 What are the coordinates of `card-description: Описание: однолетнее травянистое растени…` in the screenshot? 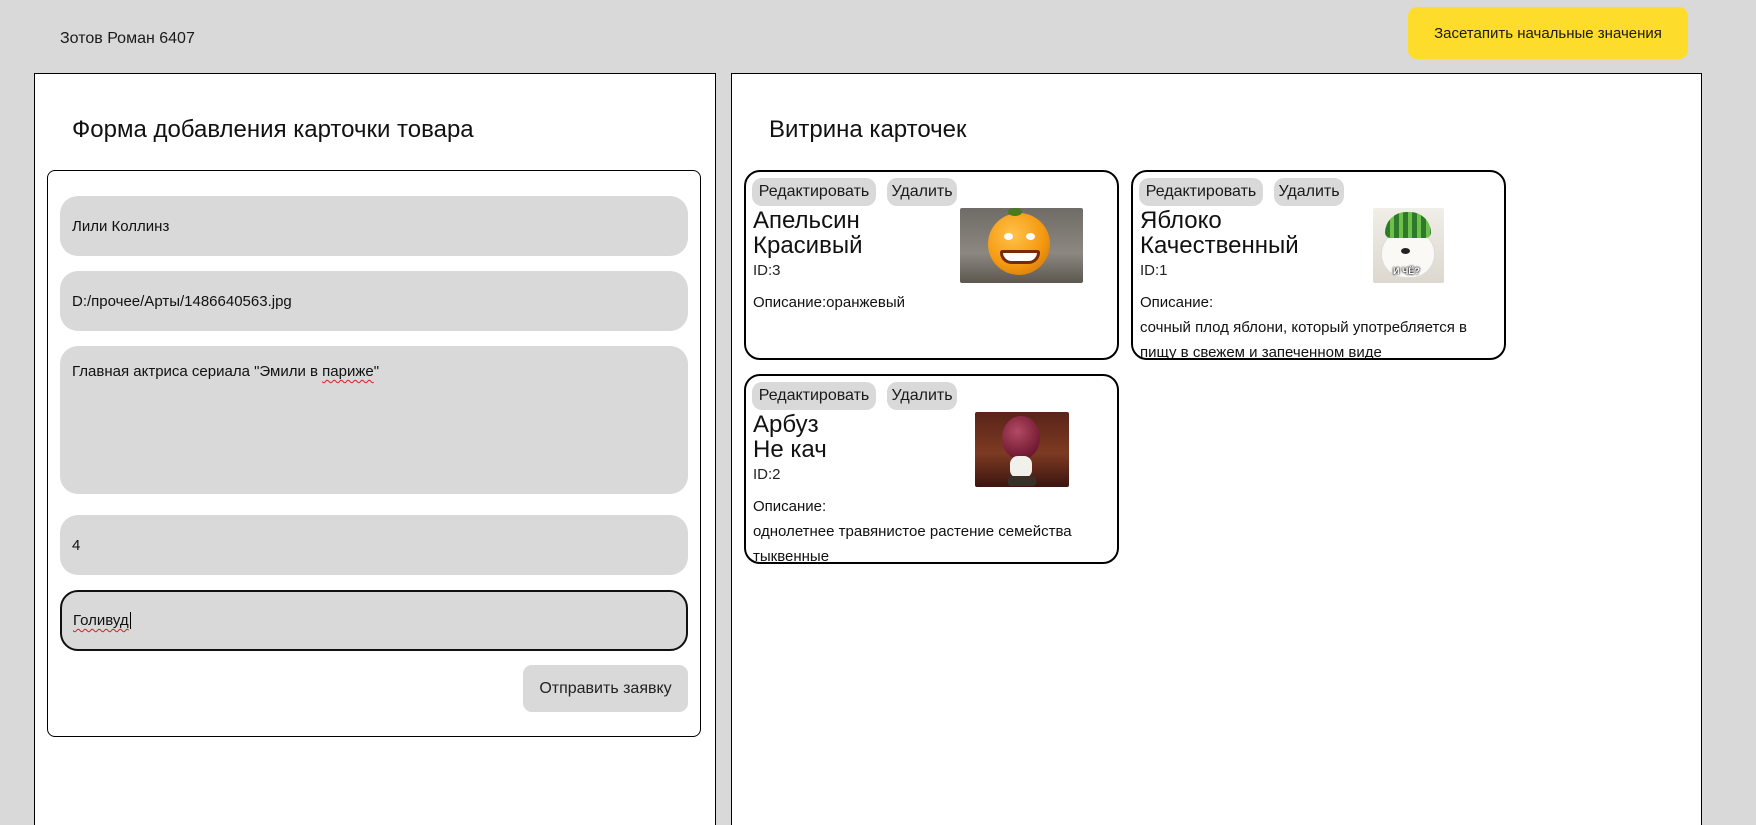 It's located at (912, 531).